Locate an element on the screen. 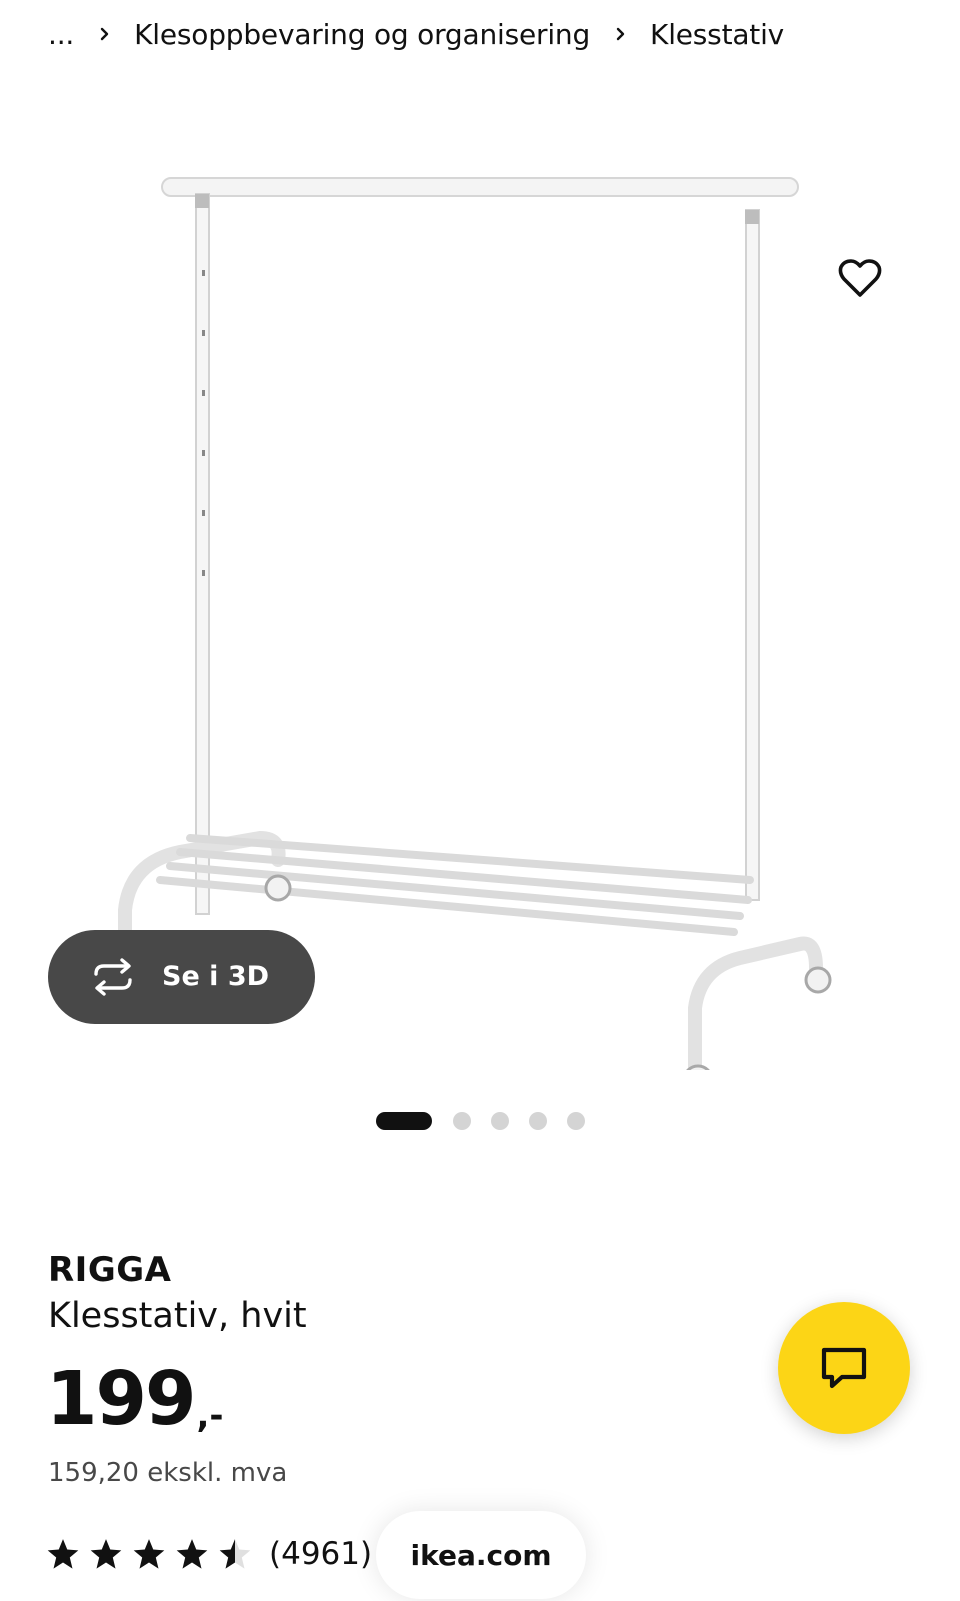 The width and height of the screenshot is (960, 1601). breadcrumb-item-klesstativ: Klesstativ is located at coordinates (717, 34).